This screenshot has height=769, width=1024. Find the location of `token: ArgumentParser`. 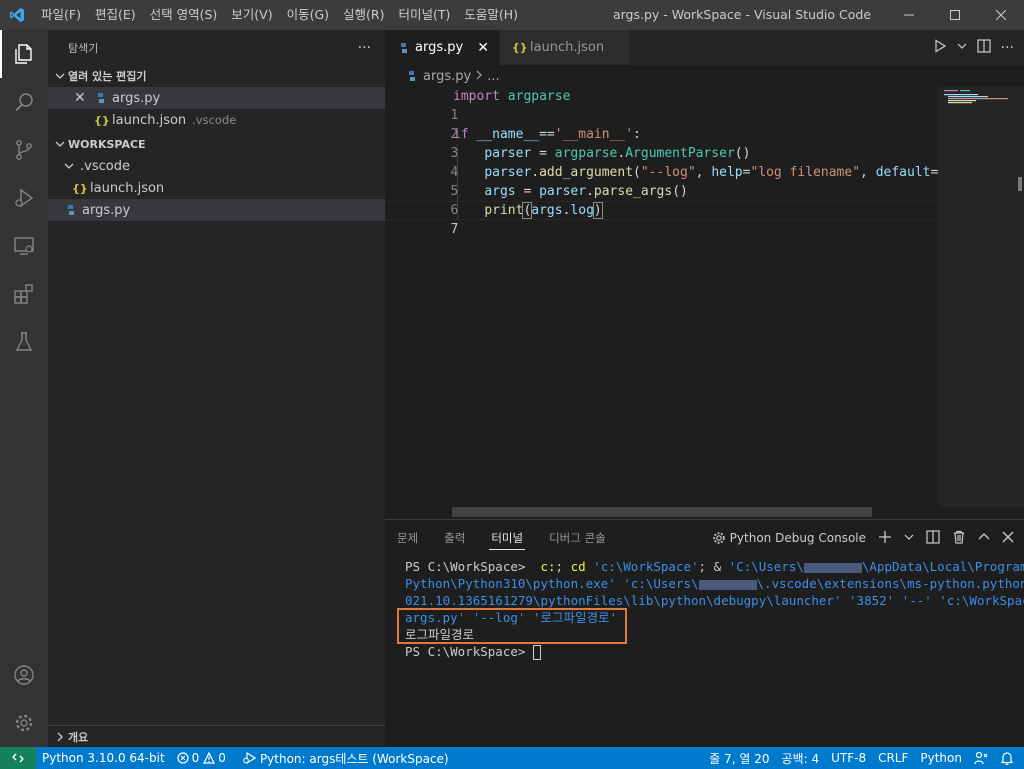

token: ArgumentParser is located at coordinates (680, 153).